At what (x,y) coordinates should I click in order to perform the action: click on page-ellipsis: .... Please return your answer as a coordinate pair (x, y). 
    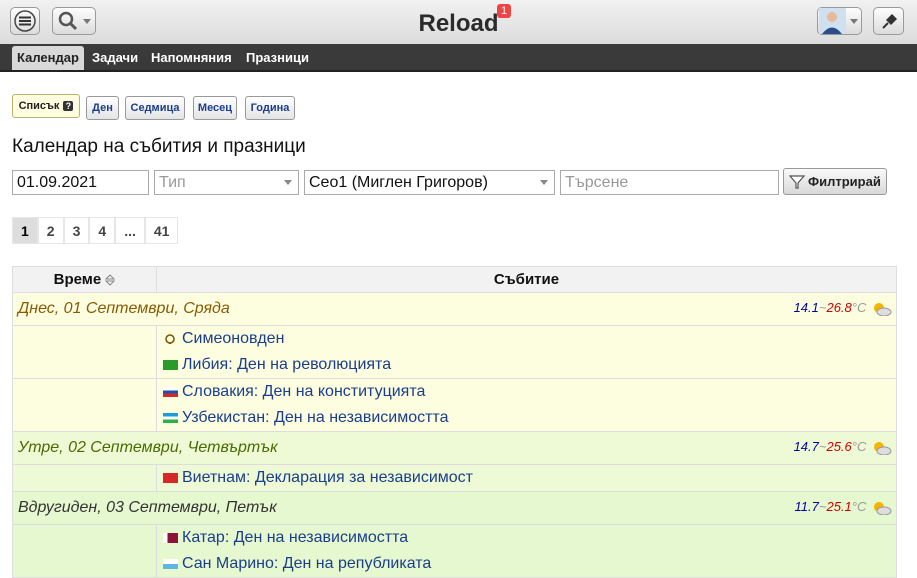
    Looking at the image, I should click on (130, 230).